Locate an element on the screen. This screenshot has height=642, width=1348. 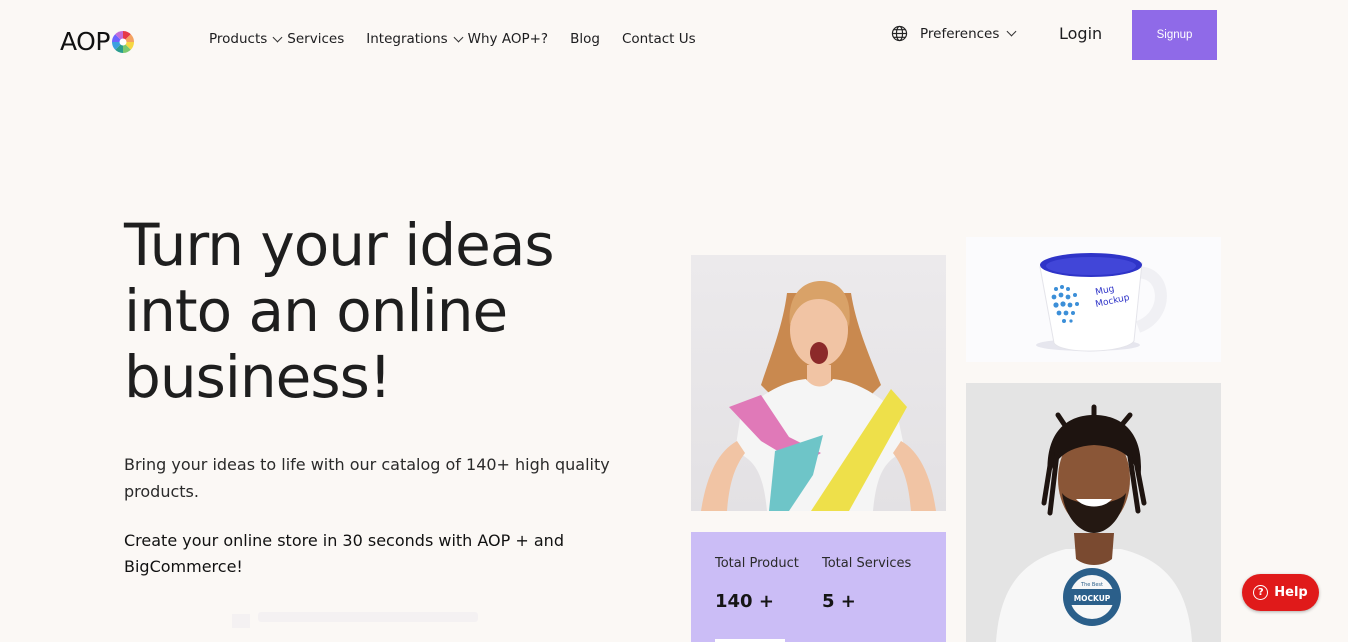
nav-integrations: Integrations is located at coordinates (416, 39).